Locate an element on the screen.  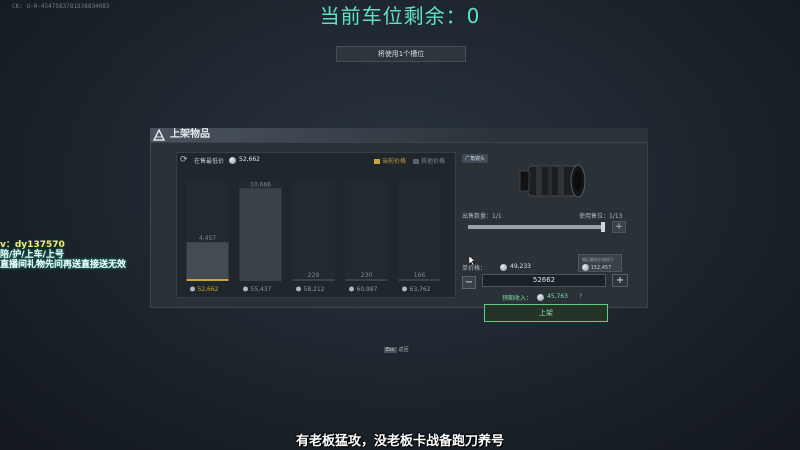
sell-quantity-label: 出售数量：1/1 is located at coordinates (482, 216).